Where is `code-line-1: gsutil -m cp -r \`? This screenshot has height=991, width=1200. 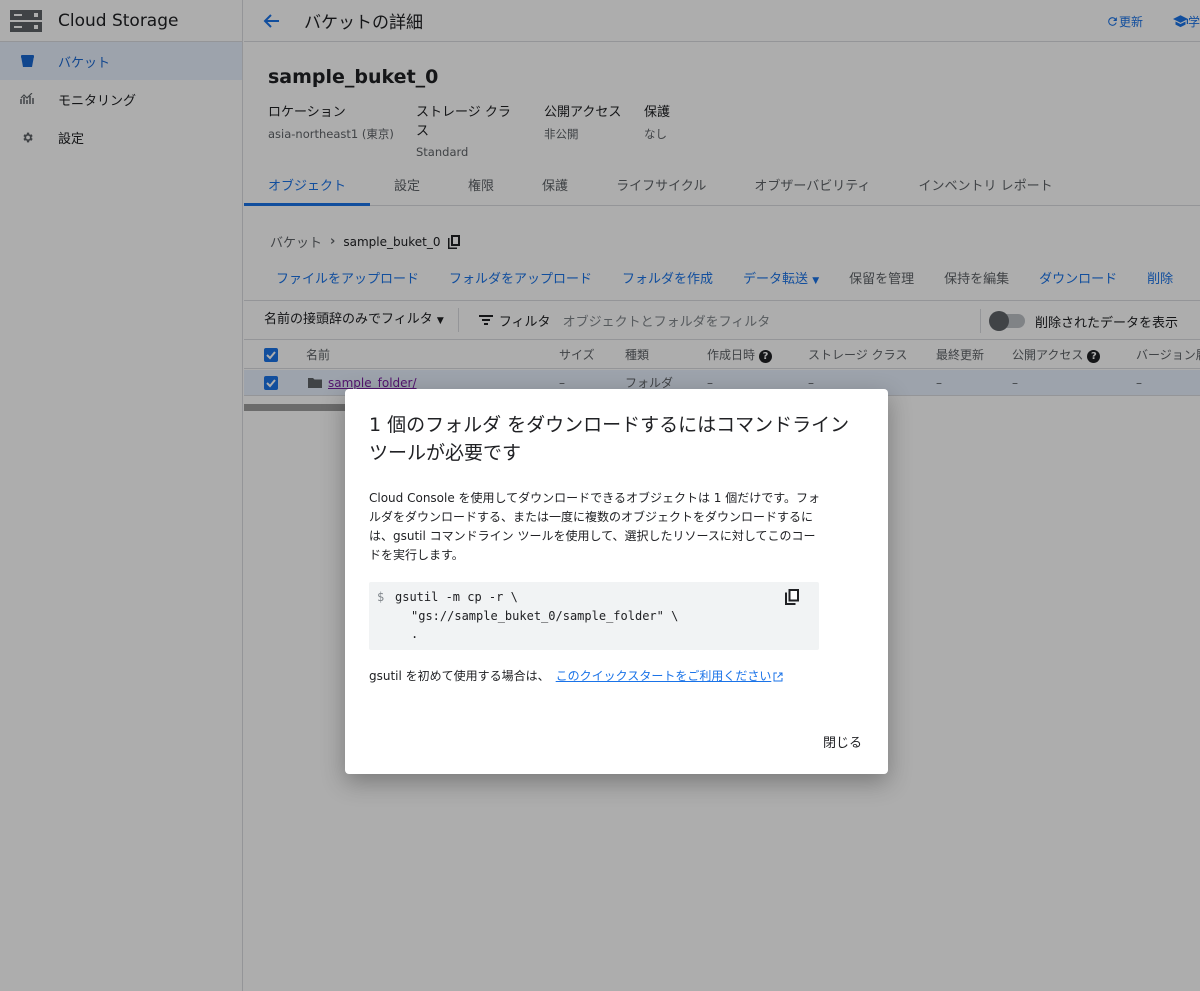 code-line-1: gsutil -m cp -r \ is located at coordinates (456, 597).